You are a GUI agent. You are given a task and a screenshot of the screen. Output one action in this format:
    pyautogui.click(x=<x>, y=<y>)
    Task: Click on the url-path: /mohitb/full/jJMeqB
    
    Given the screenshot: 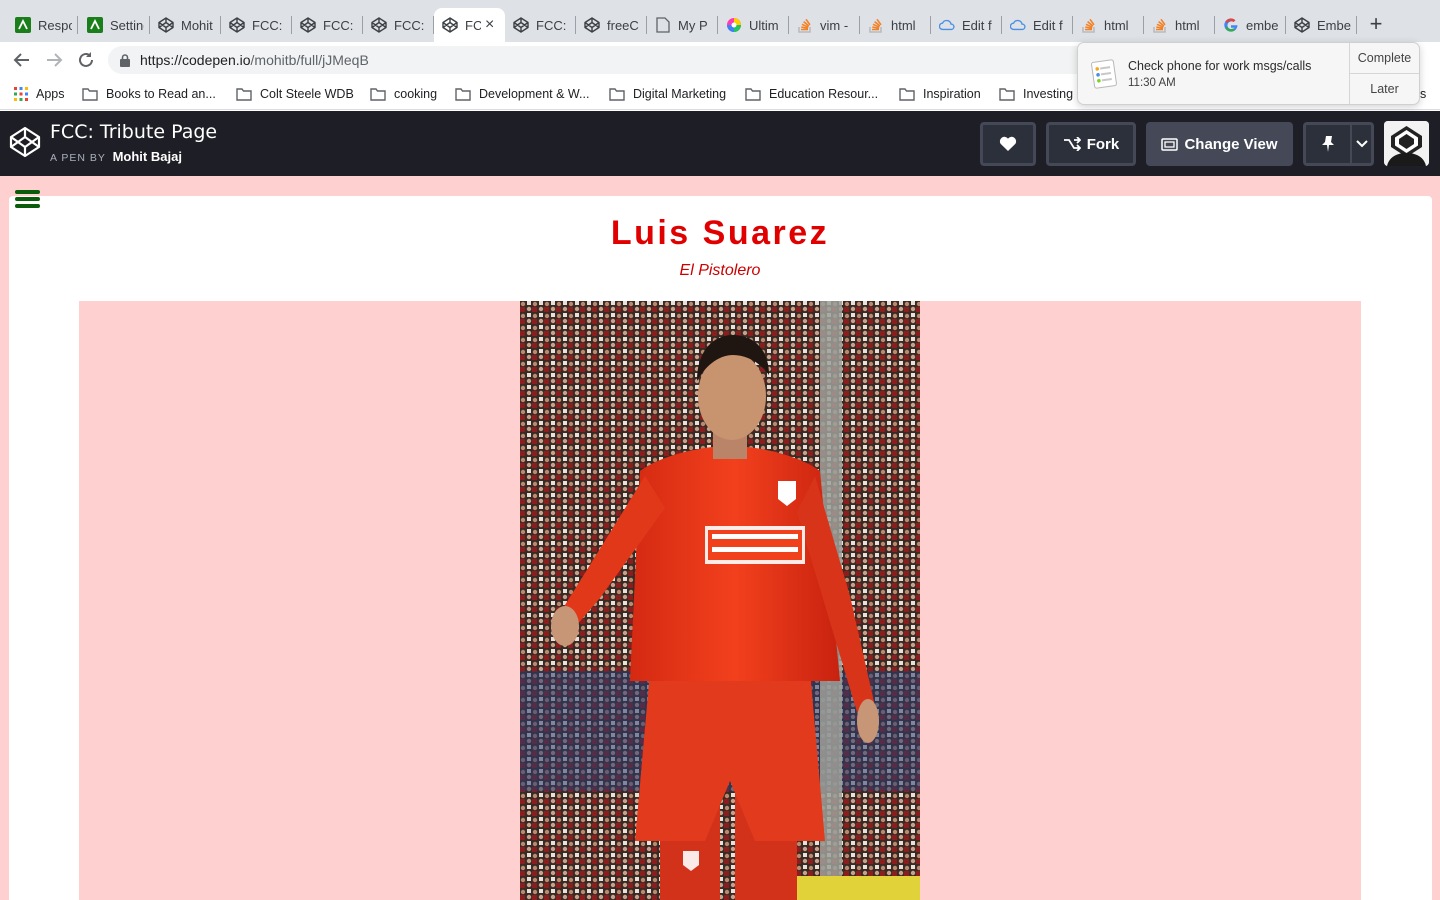 What is the action you would take?
    pyautogui.click(x=309, y=60)
    